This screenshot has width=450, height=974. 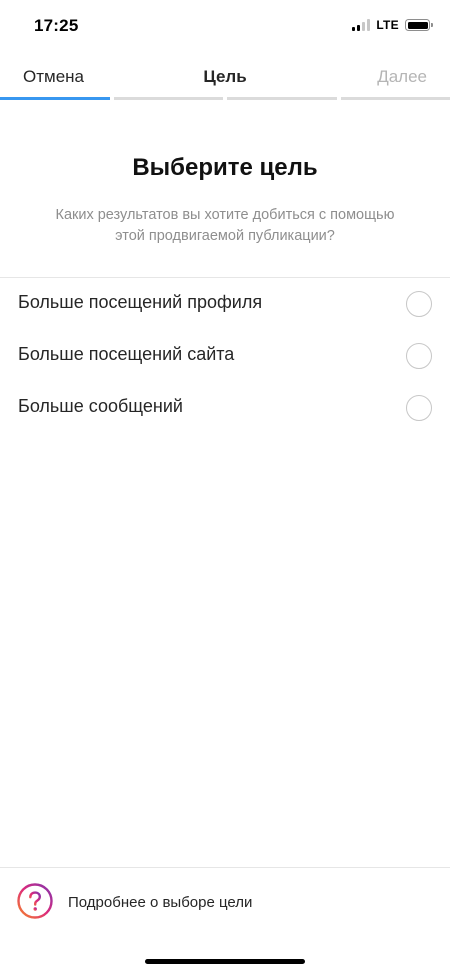 I want to click on learn-more-label: Подробнее о выборе цели, so click(x=160, y=902).